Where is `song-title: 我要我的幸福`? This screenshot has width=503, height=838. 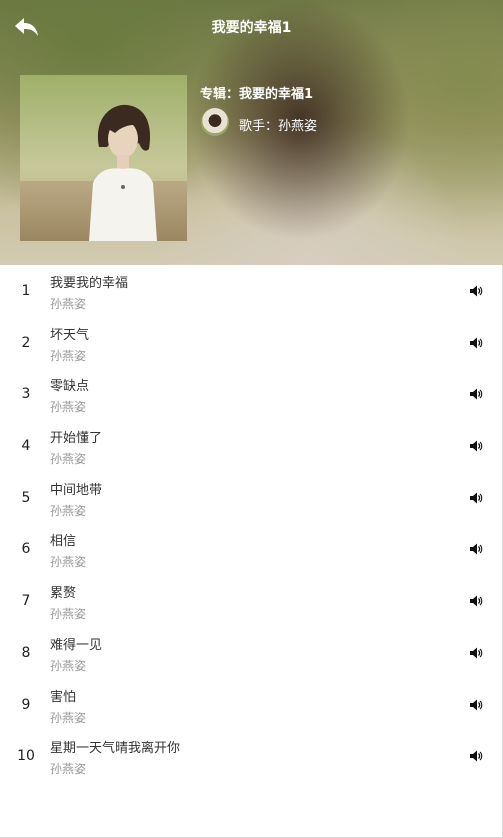
song-title: 我要我的幸福 is located at coordinates (89, 283).